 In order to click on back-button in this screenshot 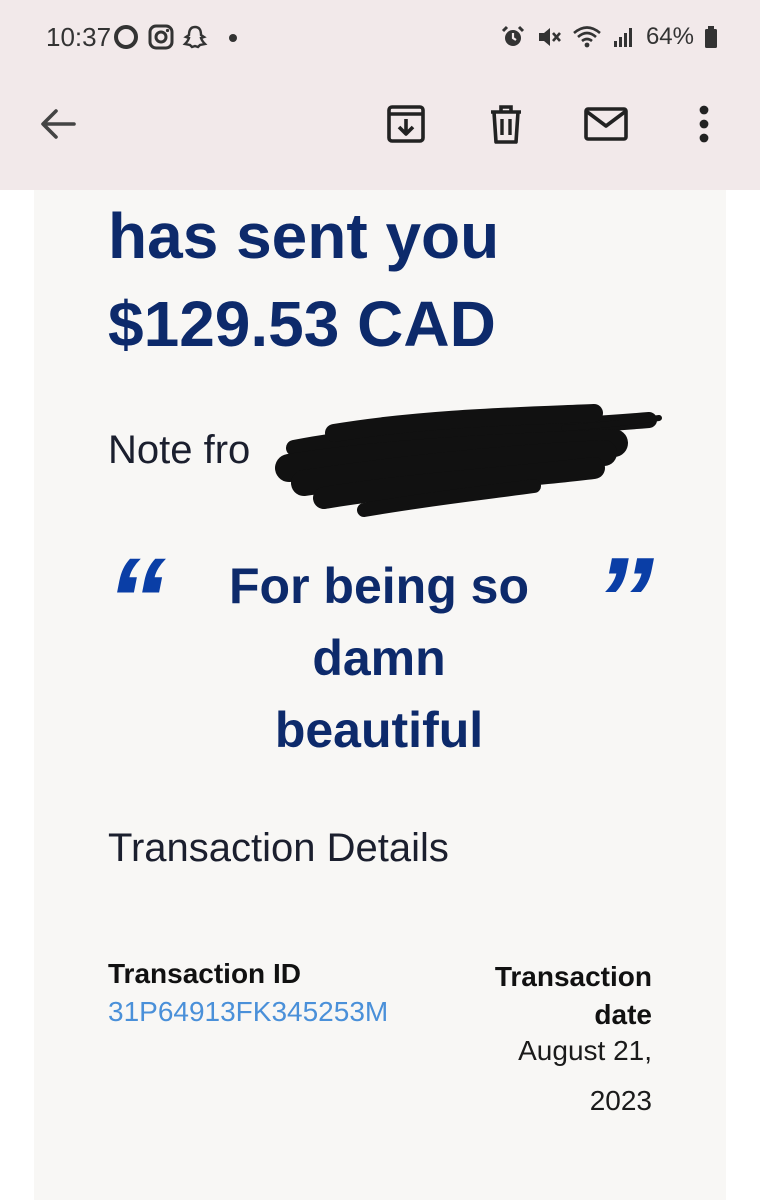, I will do `click(58, 124)`.